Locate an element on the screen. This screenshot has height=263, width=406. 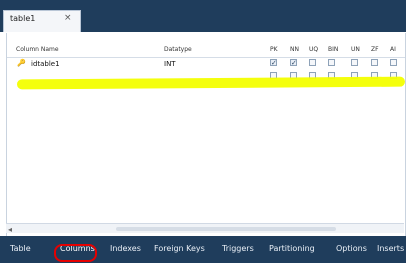
nn-checkbox: ✓ is located at coordinates (293, 63).